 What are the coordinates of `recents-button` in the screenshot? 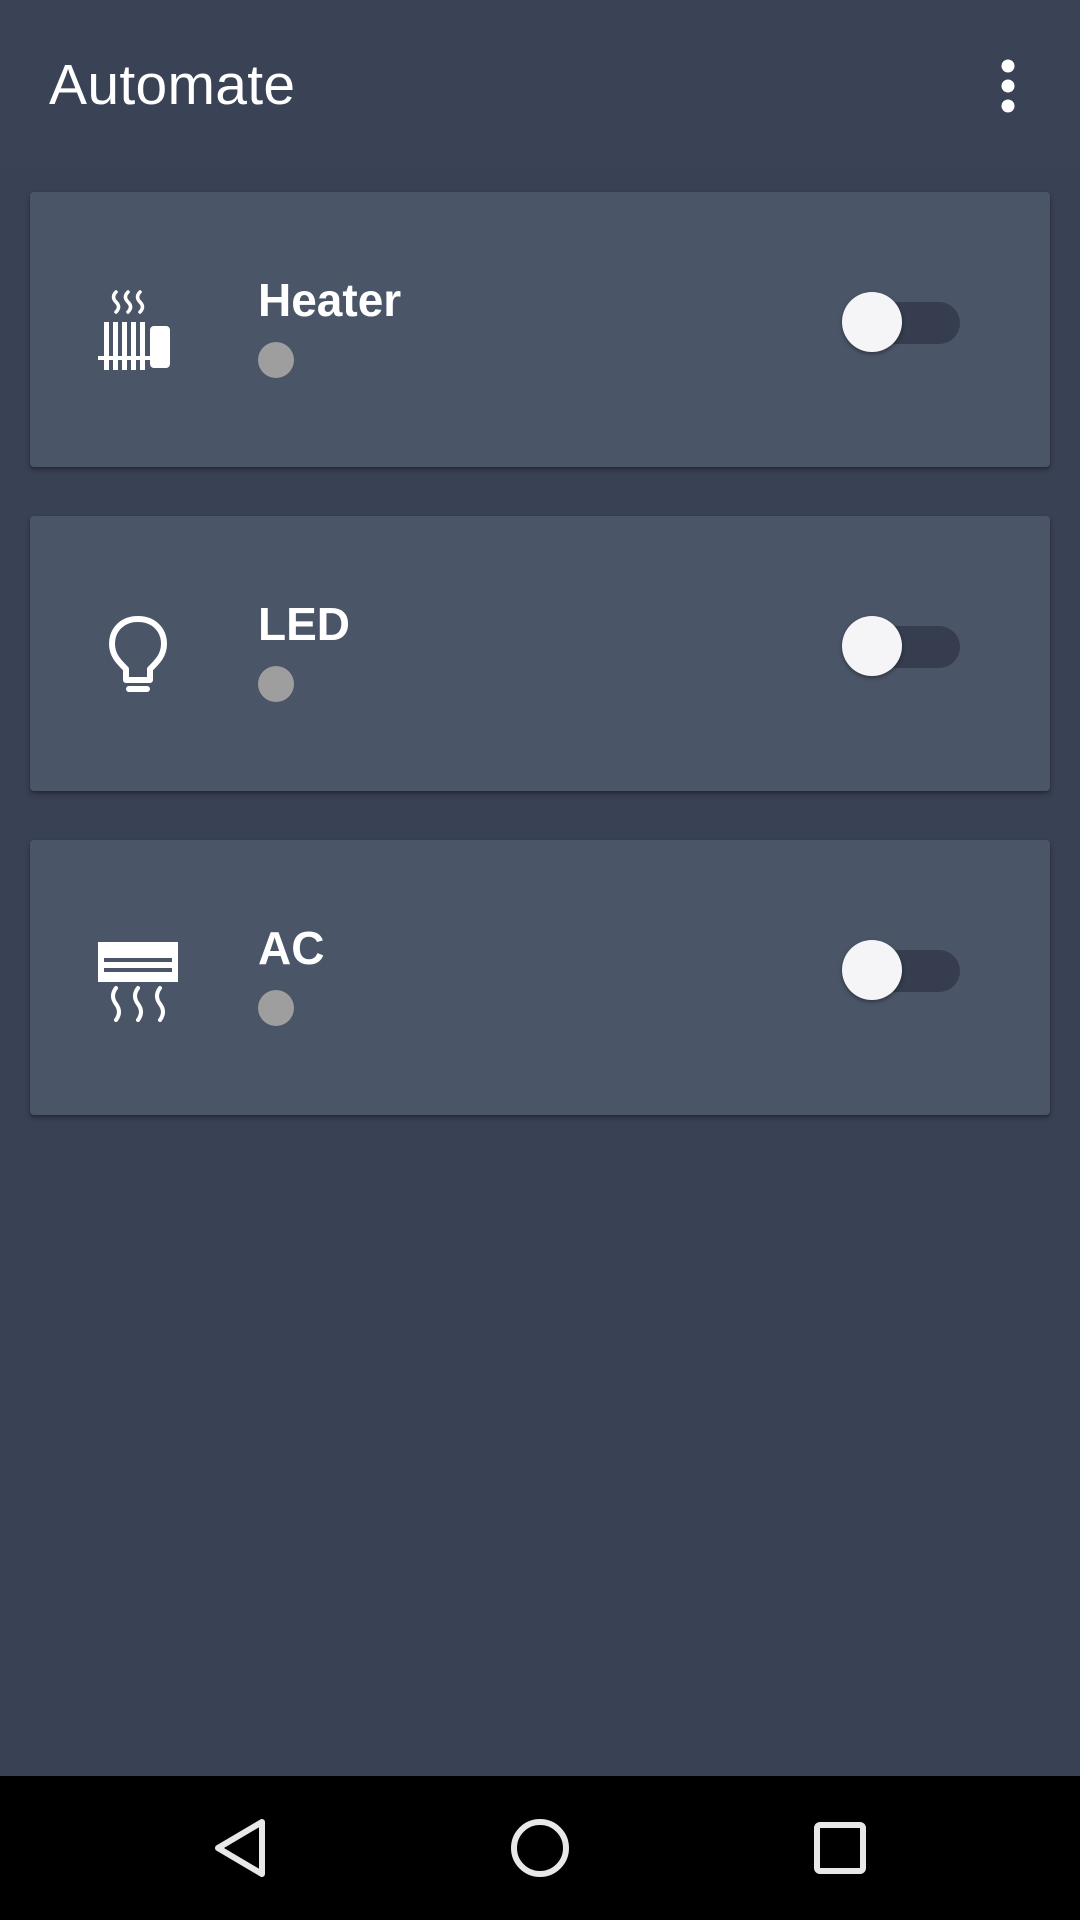 It's located at (840, 1848).